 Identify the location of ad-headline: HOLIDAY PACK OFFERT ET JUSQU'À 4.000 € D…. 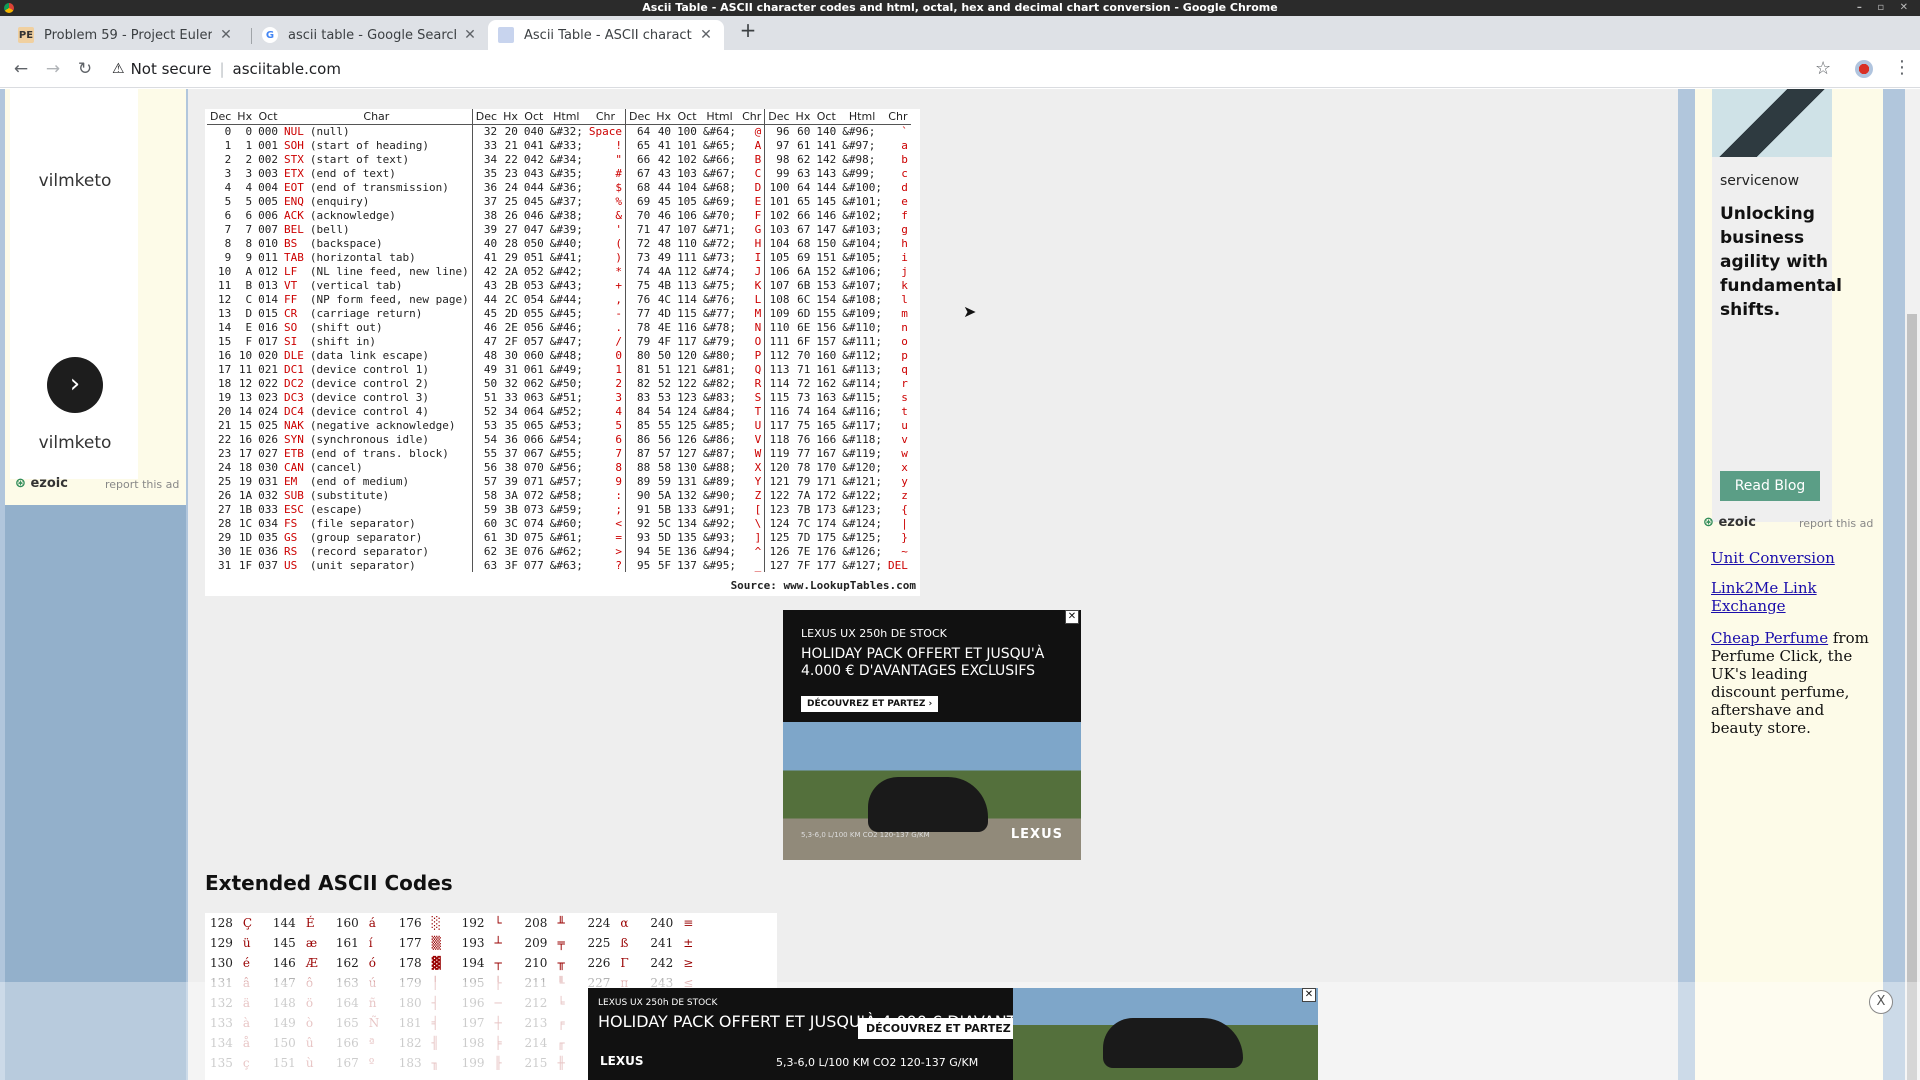
(936, 663).